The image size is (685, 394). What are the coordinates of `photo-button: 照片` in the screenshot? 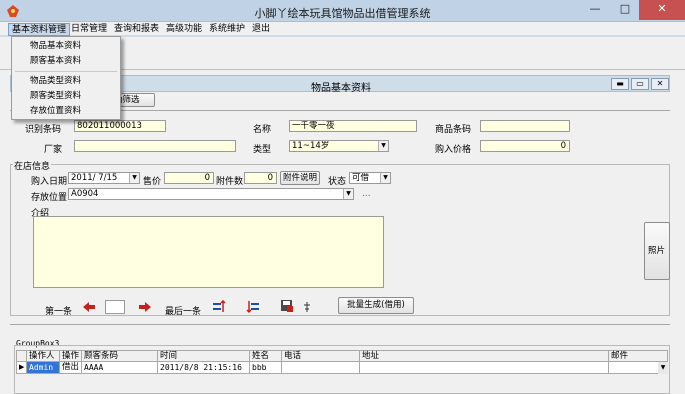 It's located at (657, 251).